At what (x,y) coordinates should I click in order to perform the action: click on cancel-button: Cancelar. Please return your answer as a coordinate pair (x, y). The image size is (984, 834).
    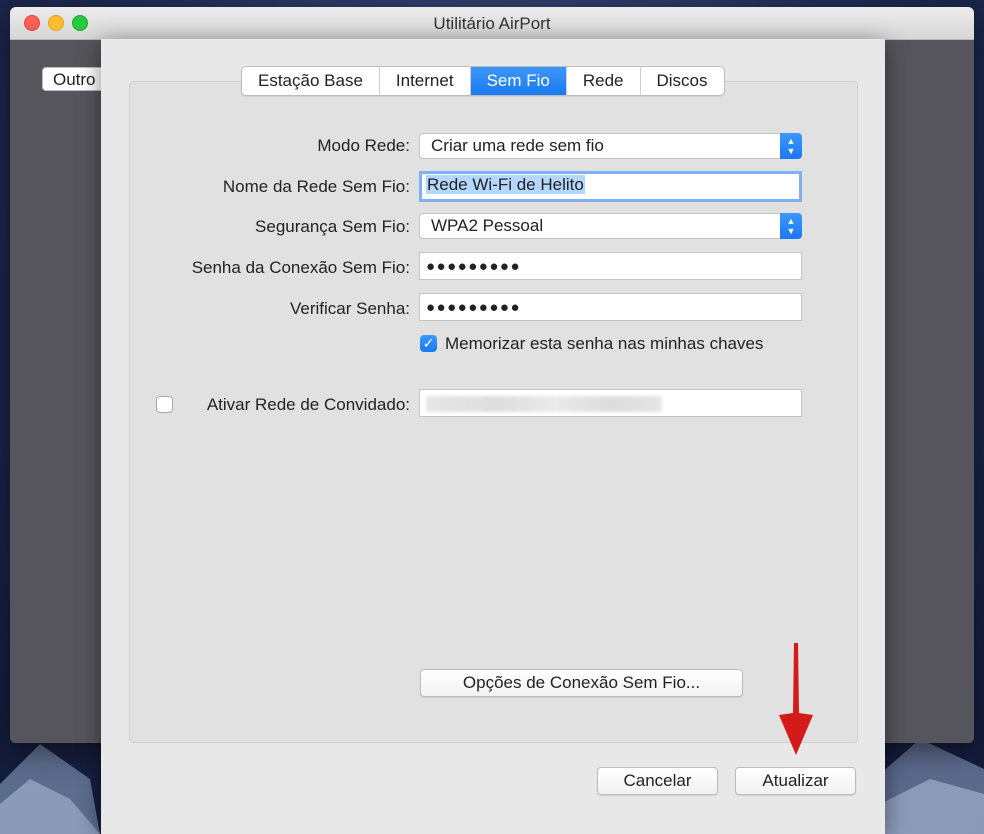
    Looking at the image, I should click on (657, 781).